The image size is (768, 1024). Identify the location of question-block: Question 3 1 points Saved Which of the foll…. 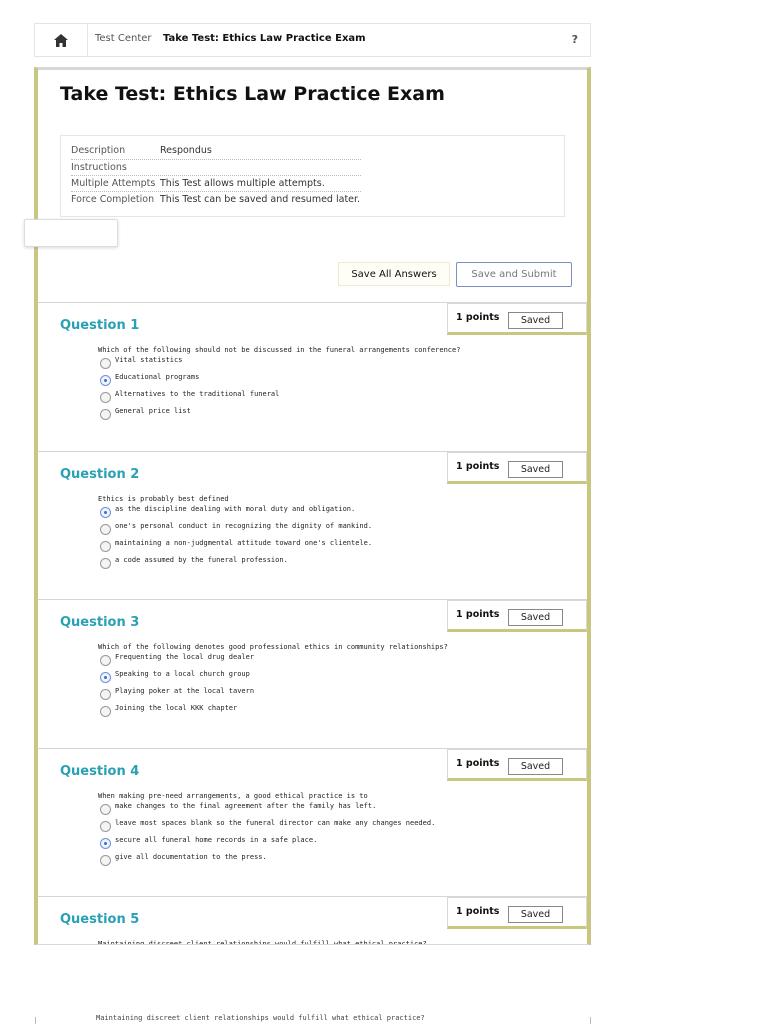
(312, 673).